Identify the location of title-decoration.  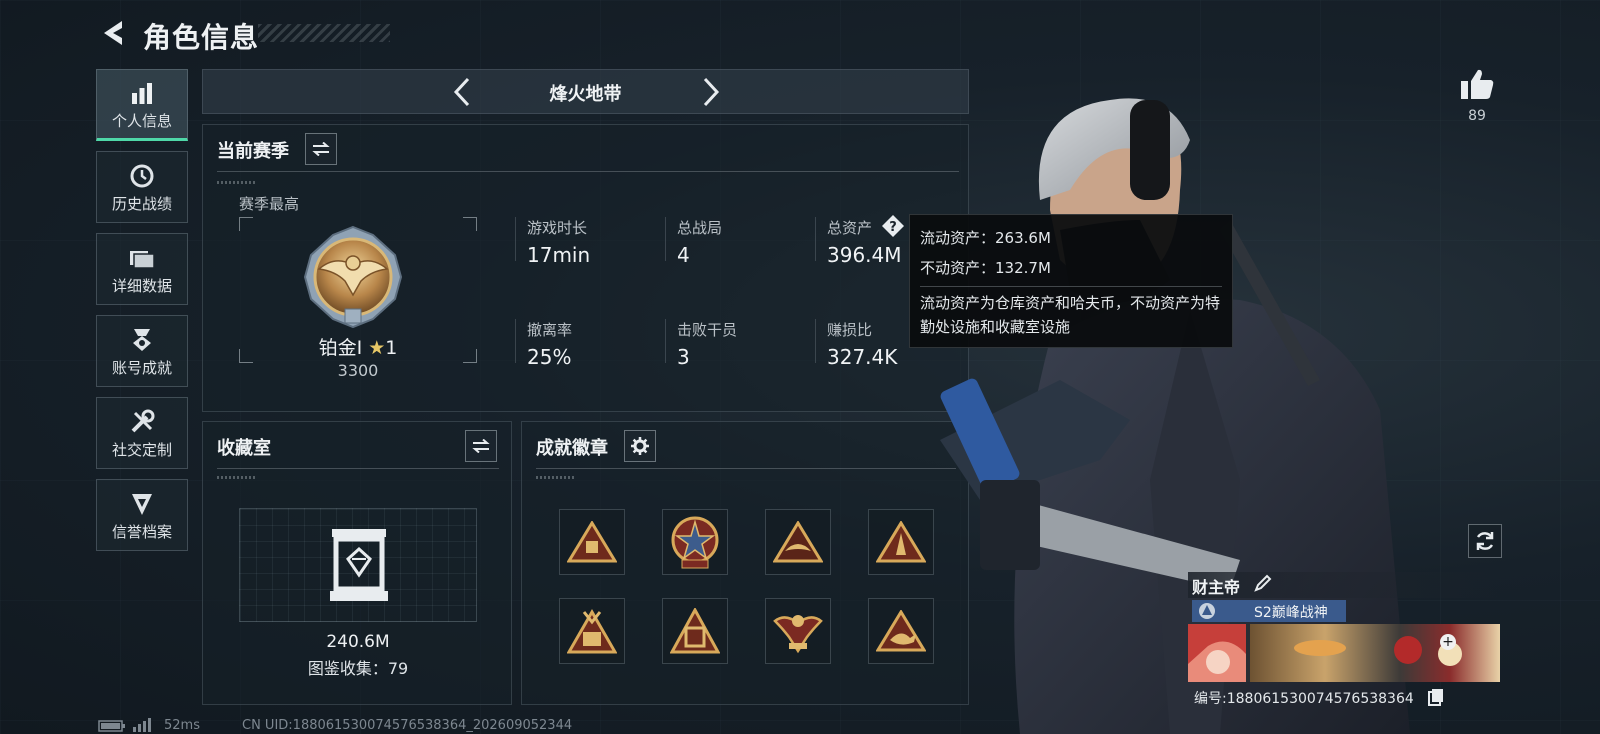
(324, 33).